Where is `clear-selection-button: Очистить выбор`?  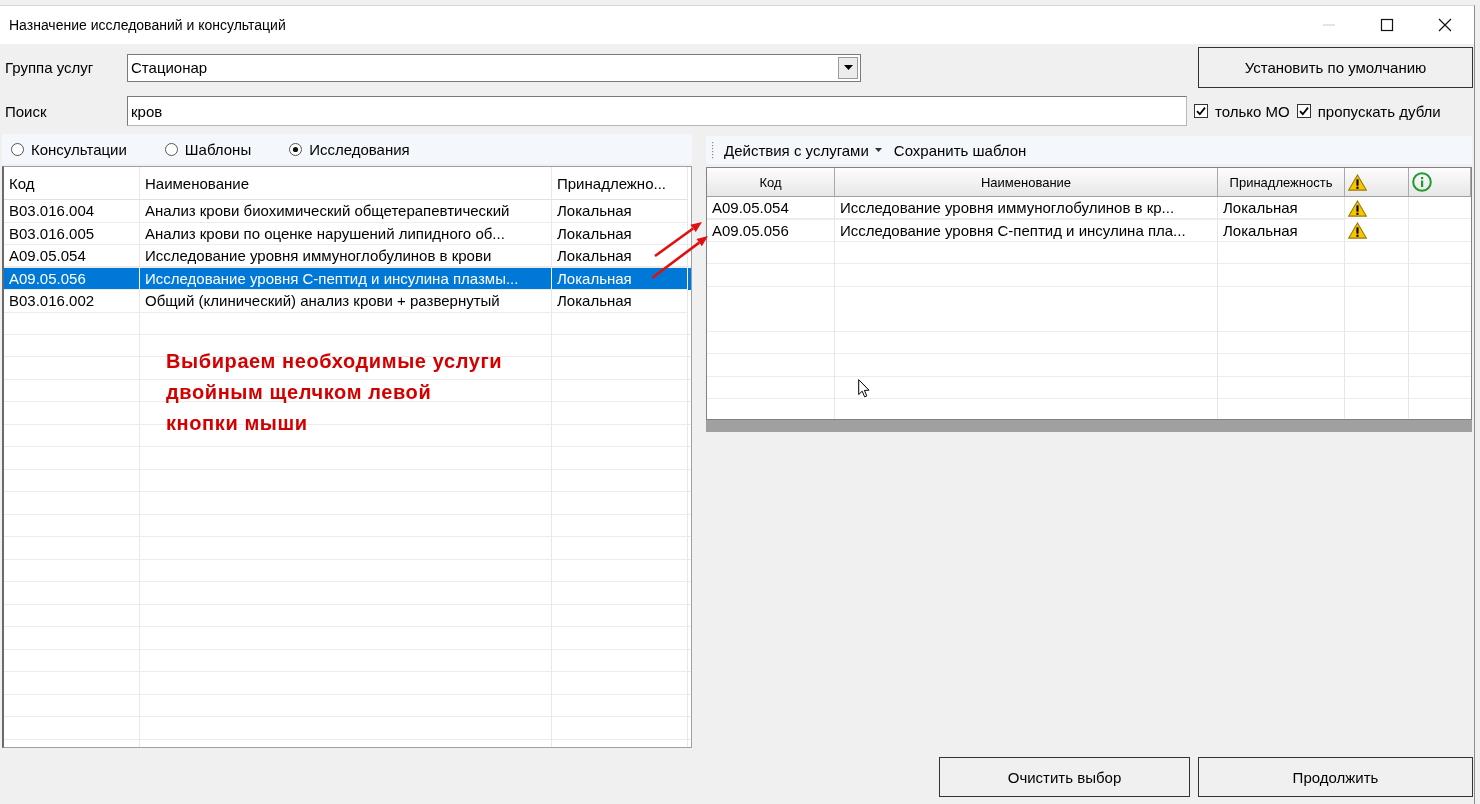 clear-selection-button: Очистить выбор is located at coordinates (1064, 777).